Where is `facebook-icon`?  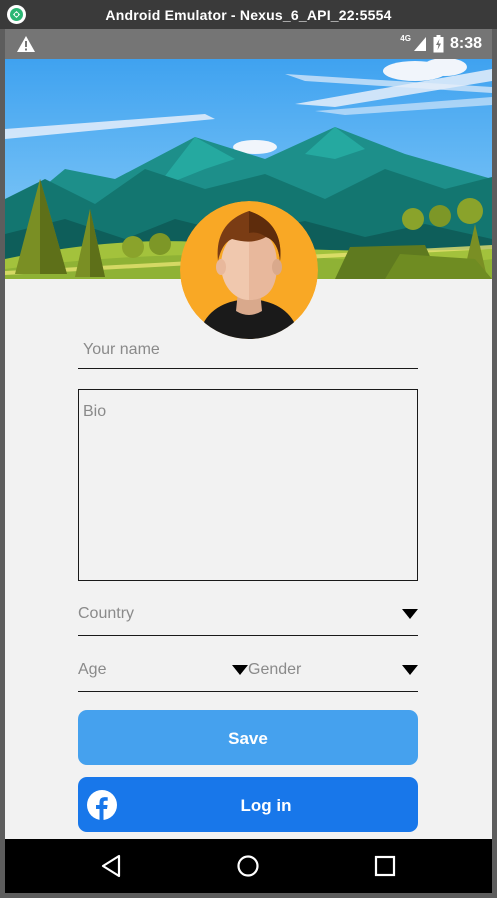
facebook-icon is located at coordinates (102, 805).